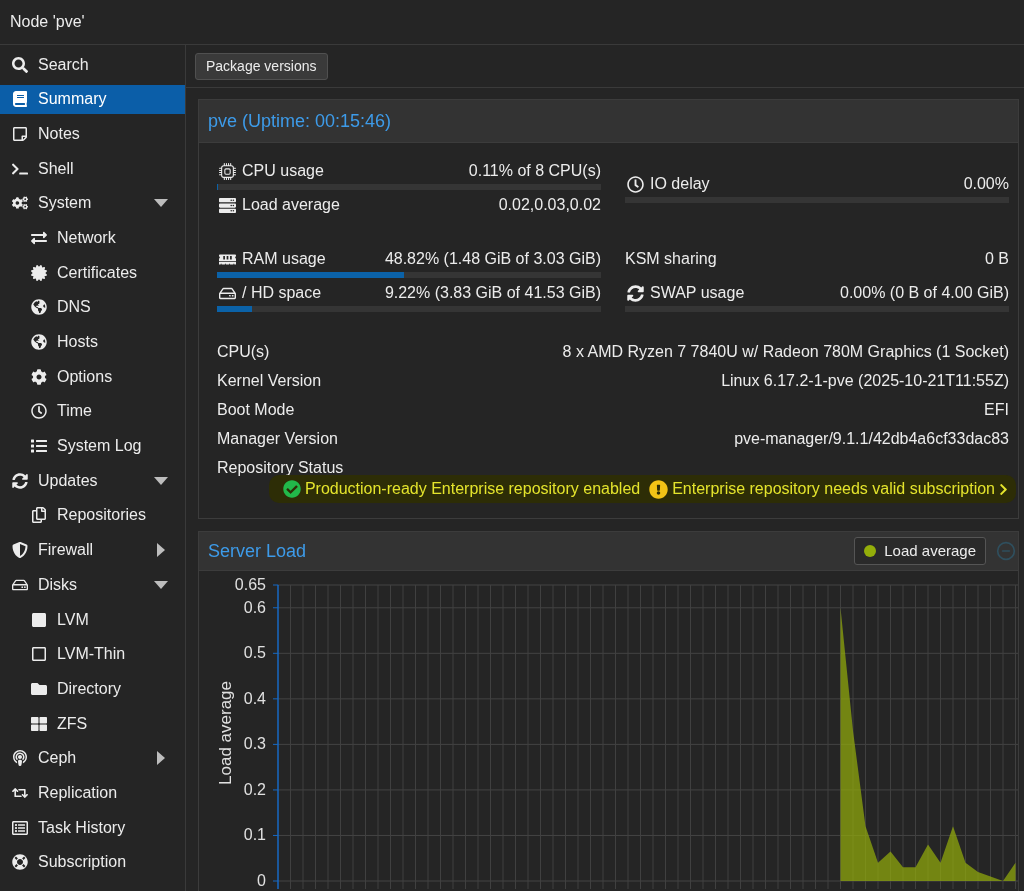 Image resolution: width=1024 pixels, height=891 pixels. I want to click on sidebar-item: Certificates, so click(92, 273).